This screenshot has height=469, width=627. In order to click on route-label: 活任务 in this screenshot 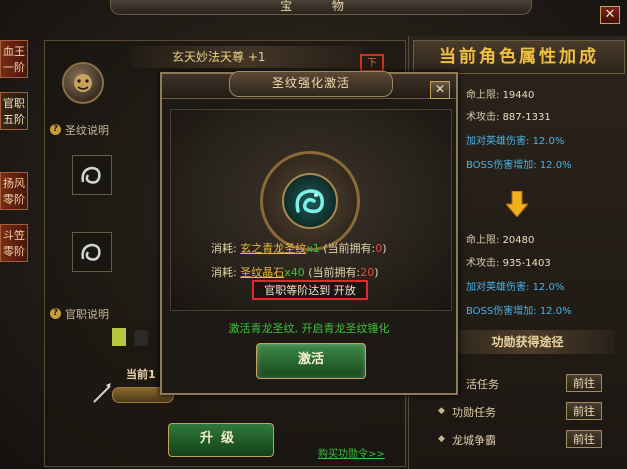, I will do `click(482, 384)`.